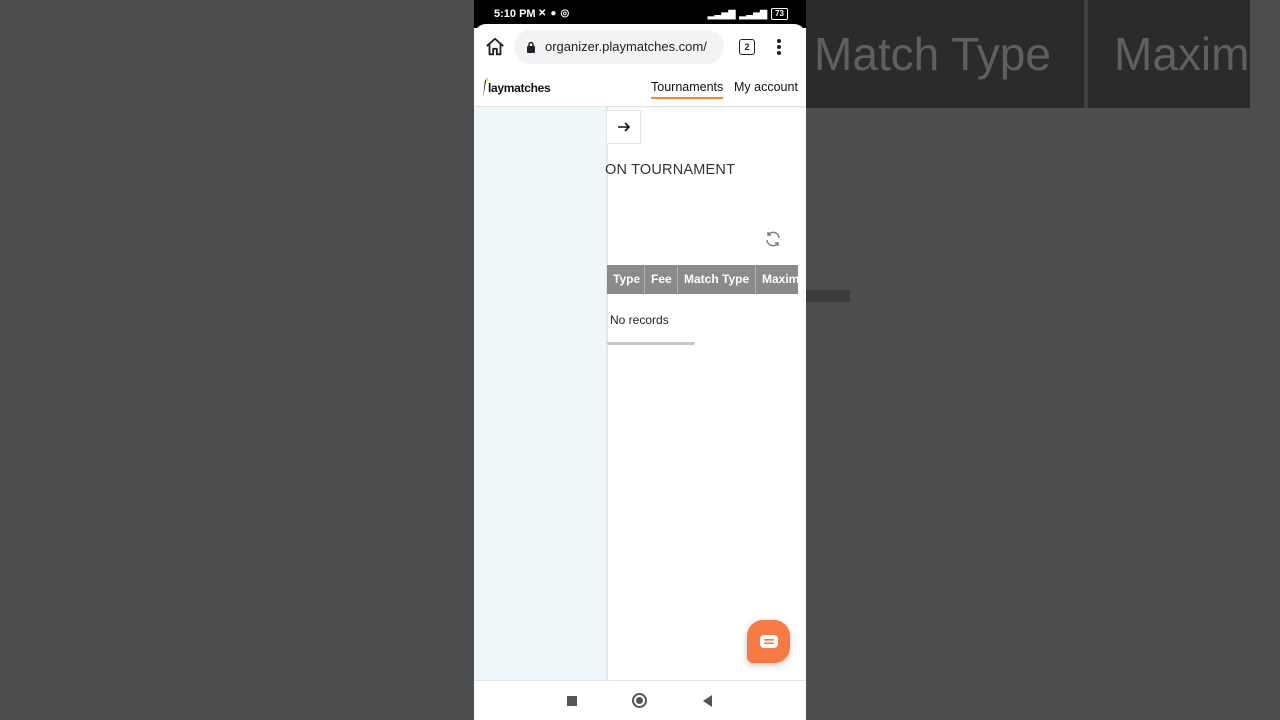 The width and height of the screenshot is (1280, 720). What do you see at coordinates (626, 279) in the screenshot?
I see `column-header-type: Type` at bounding box center [626, 279].